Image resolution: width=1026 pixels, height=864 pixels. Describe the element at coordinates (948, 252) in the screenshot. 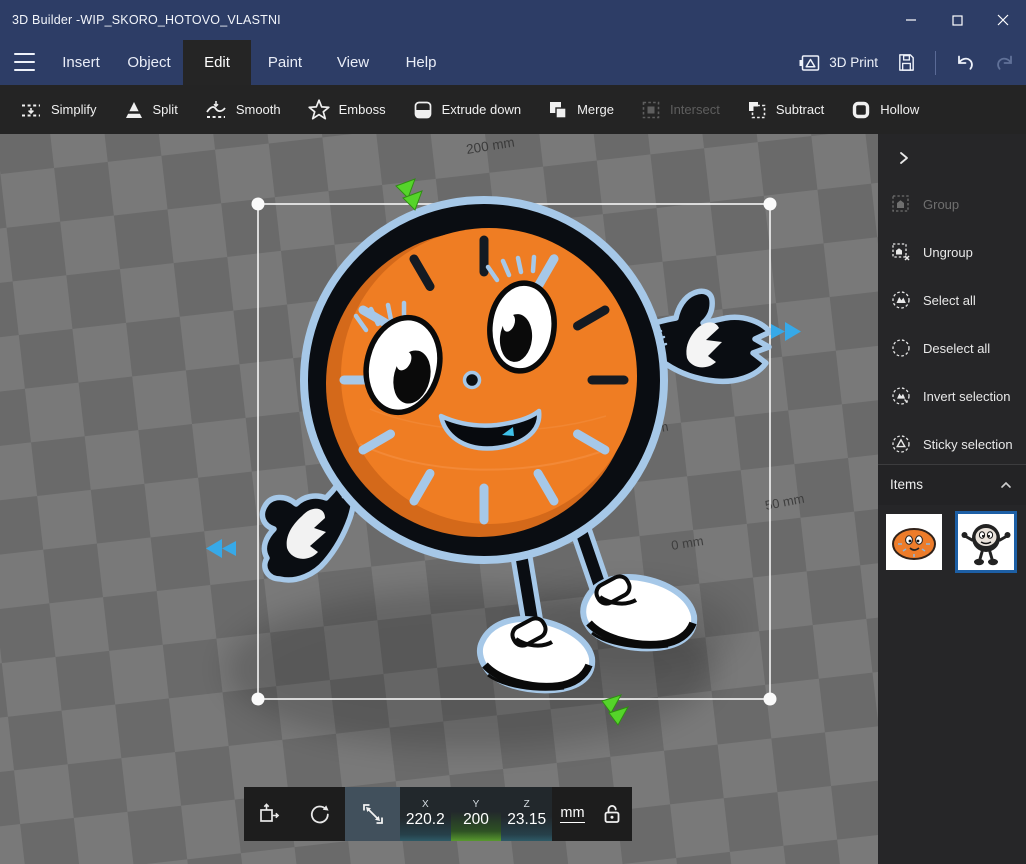

I see `ungroup-label: Ungroup` at that location.